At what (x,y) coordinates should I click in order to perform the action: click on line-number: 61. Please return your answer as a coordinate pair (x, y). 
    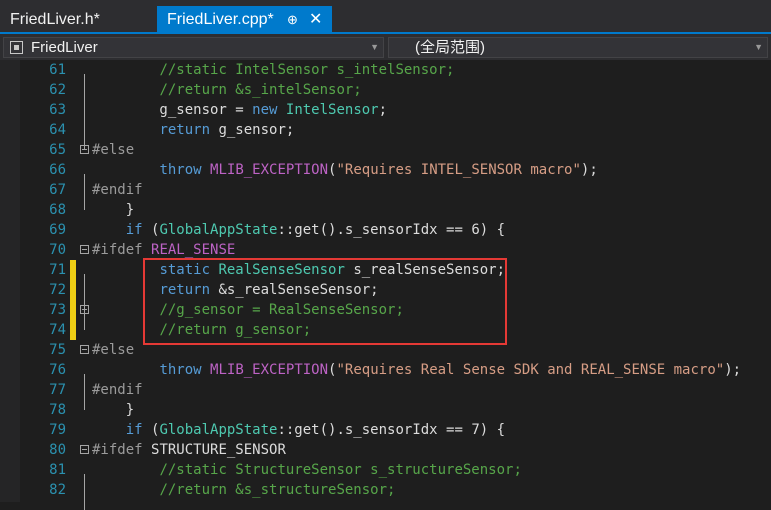
    Looking at the image, I should click on (57, 70).